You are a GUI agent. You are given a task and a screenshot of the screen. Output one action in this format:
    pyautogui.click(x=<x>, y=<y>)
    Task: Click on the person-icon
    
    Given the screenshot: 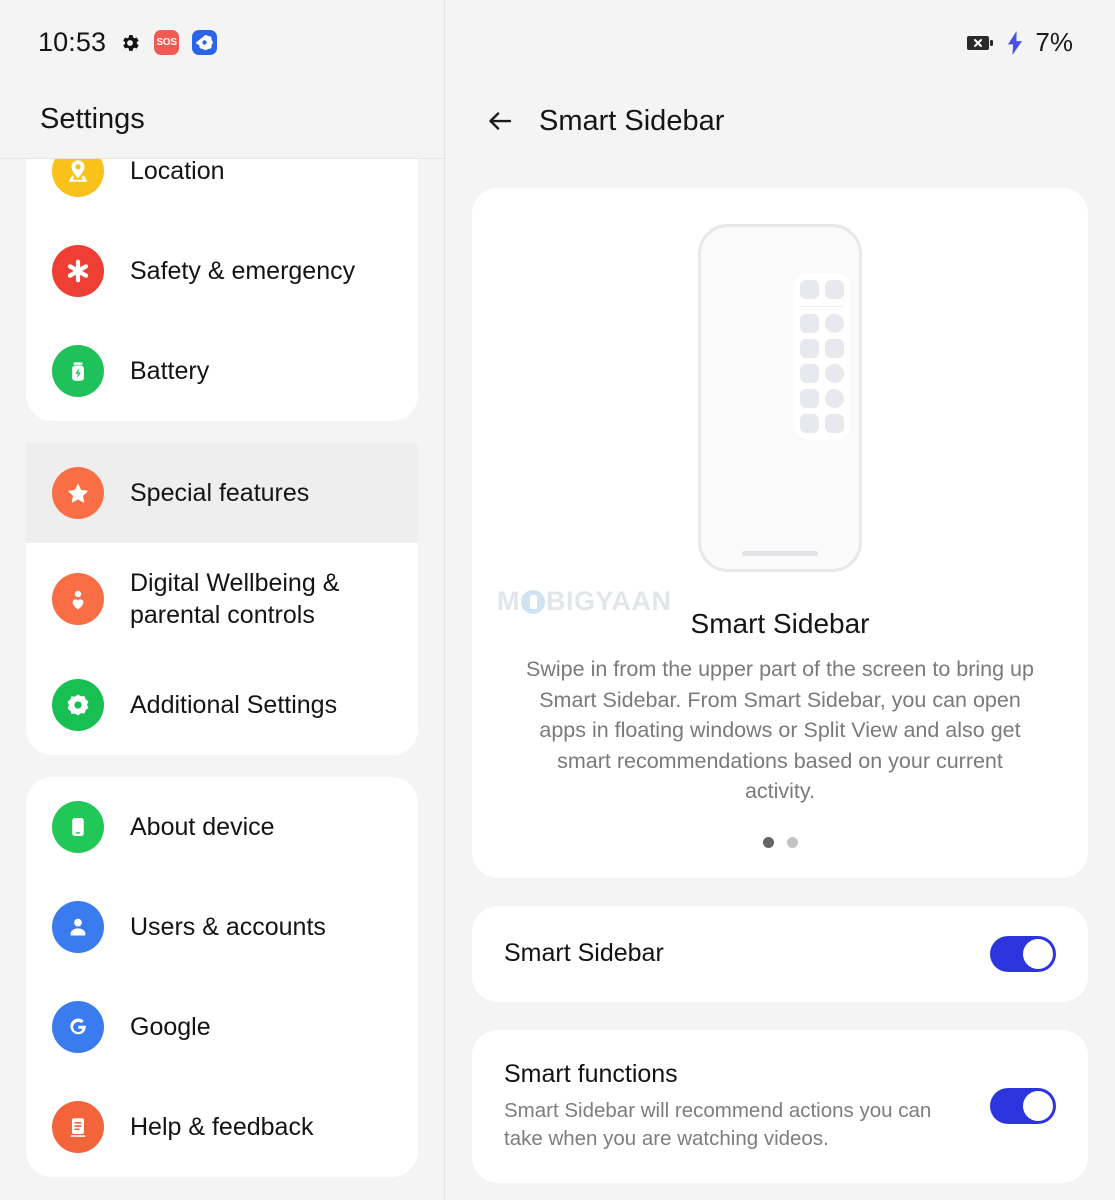 What is the action you would take?
    pyautogui.click(x=78, y=927)
    